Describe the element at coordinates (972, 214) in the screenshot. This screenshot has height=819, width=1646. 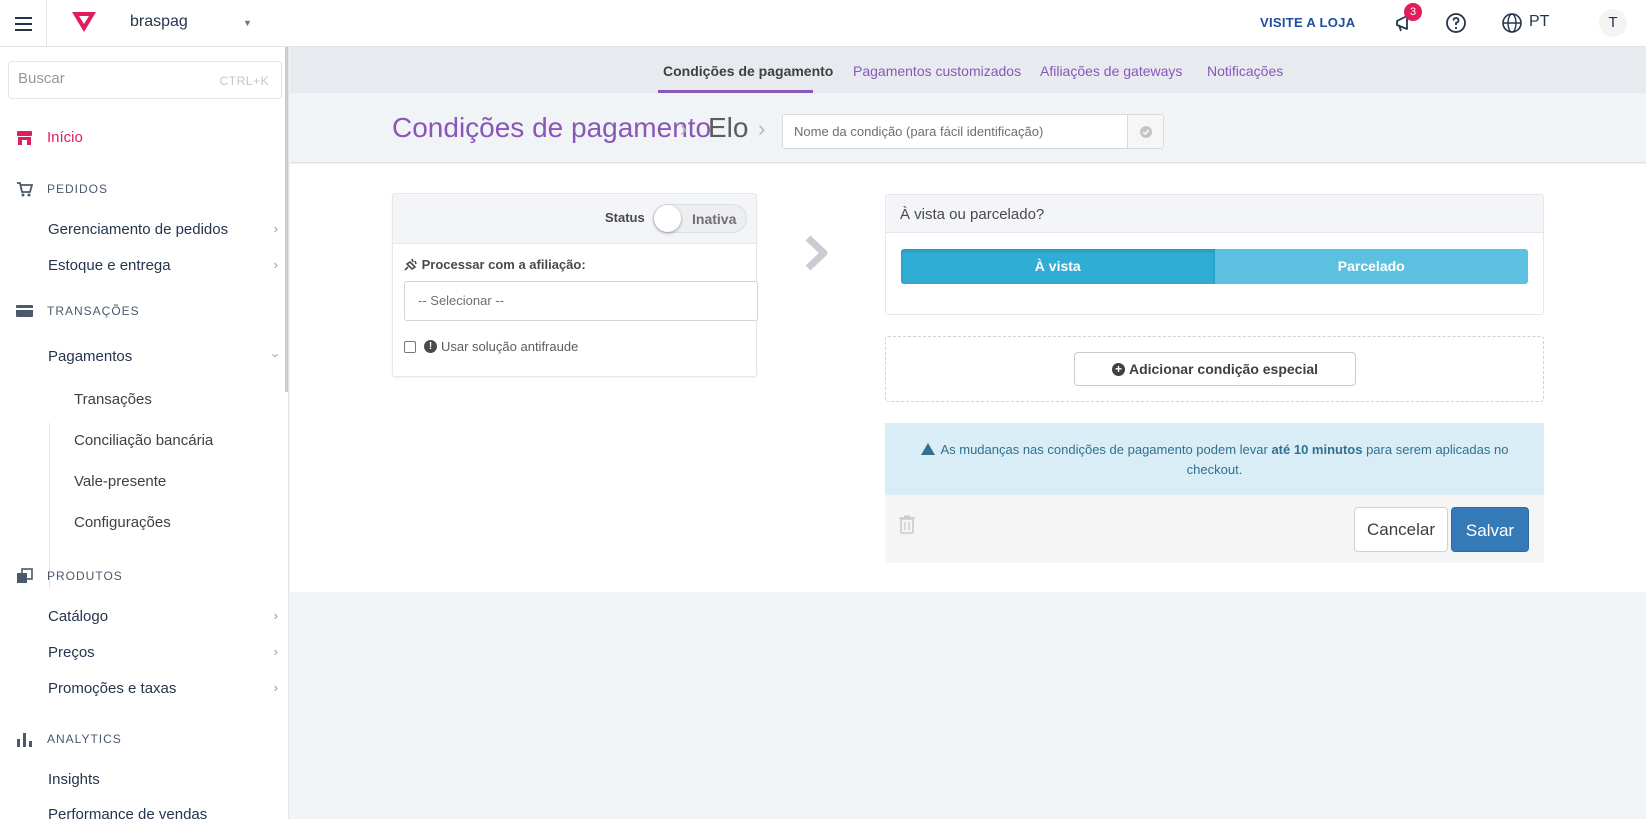
I see `payment-mode-title: À vista ou parcelado?` at that location.